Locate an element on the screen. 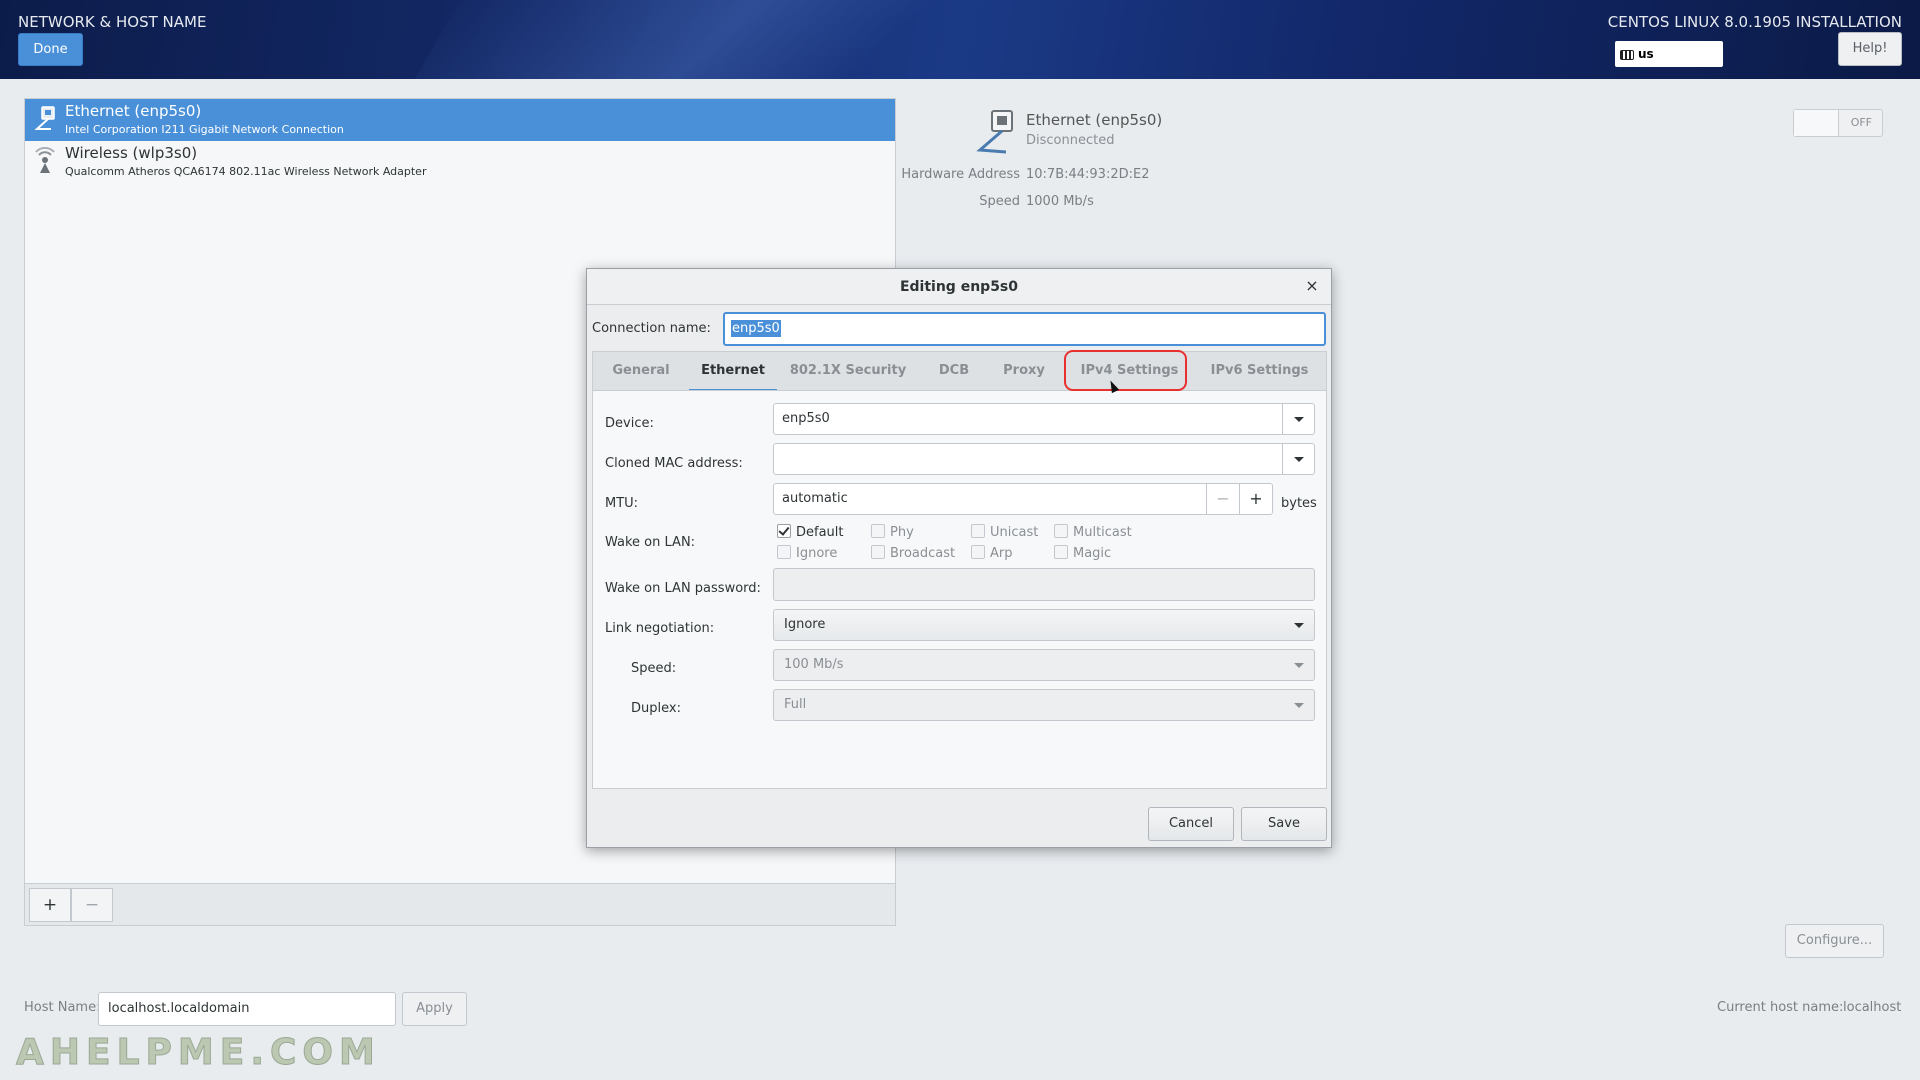 The height and width of the screenshot is (1080, 1920). keyboard-layout-indicator: us is located at coordinates (1669, 54).